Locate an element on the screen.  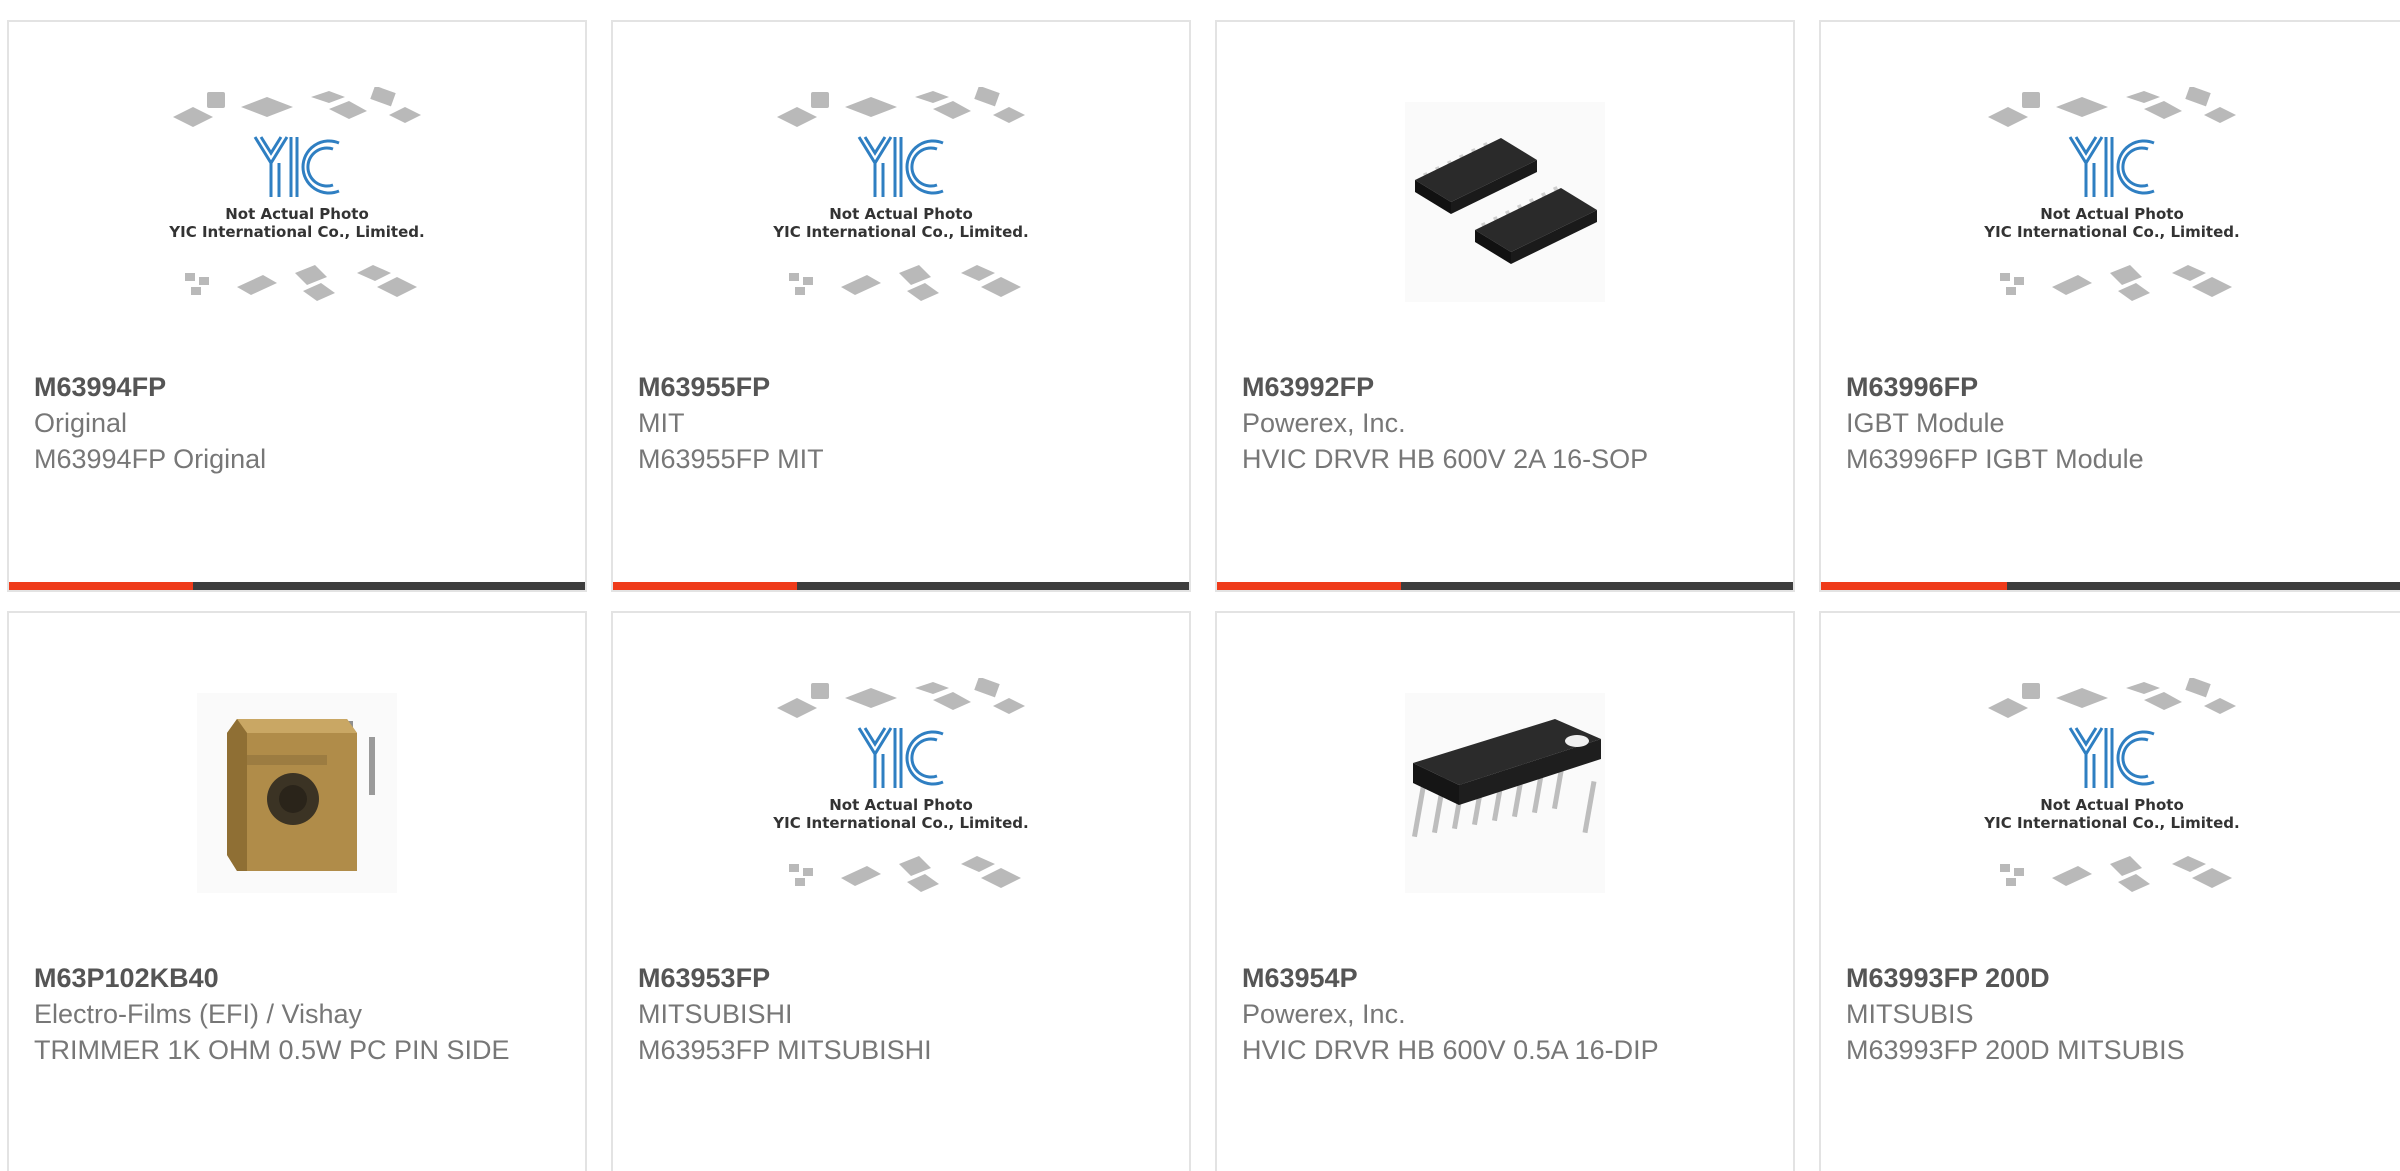
part-number: M63993FP 200D is located at coordinates (2094, 978).